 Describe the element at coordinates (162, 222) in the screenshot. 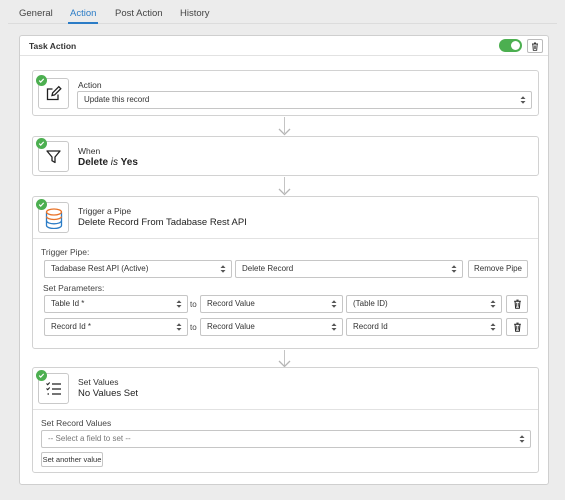

I see `trigger-value: Delete Record From Tadabase Rest API` at that location.